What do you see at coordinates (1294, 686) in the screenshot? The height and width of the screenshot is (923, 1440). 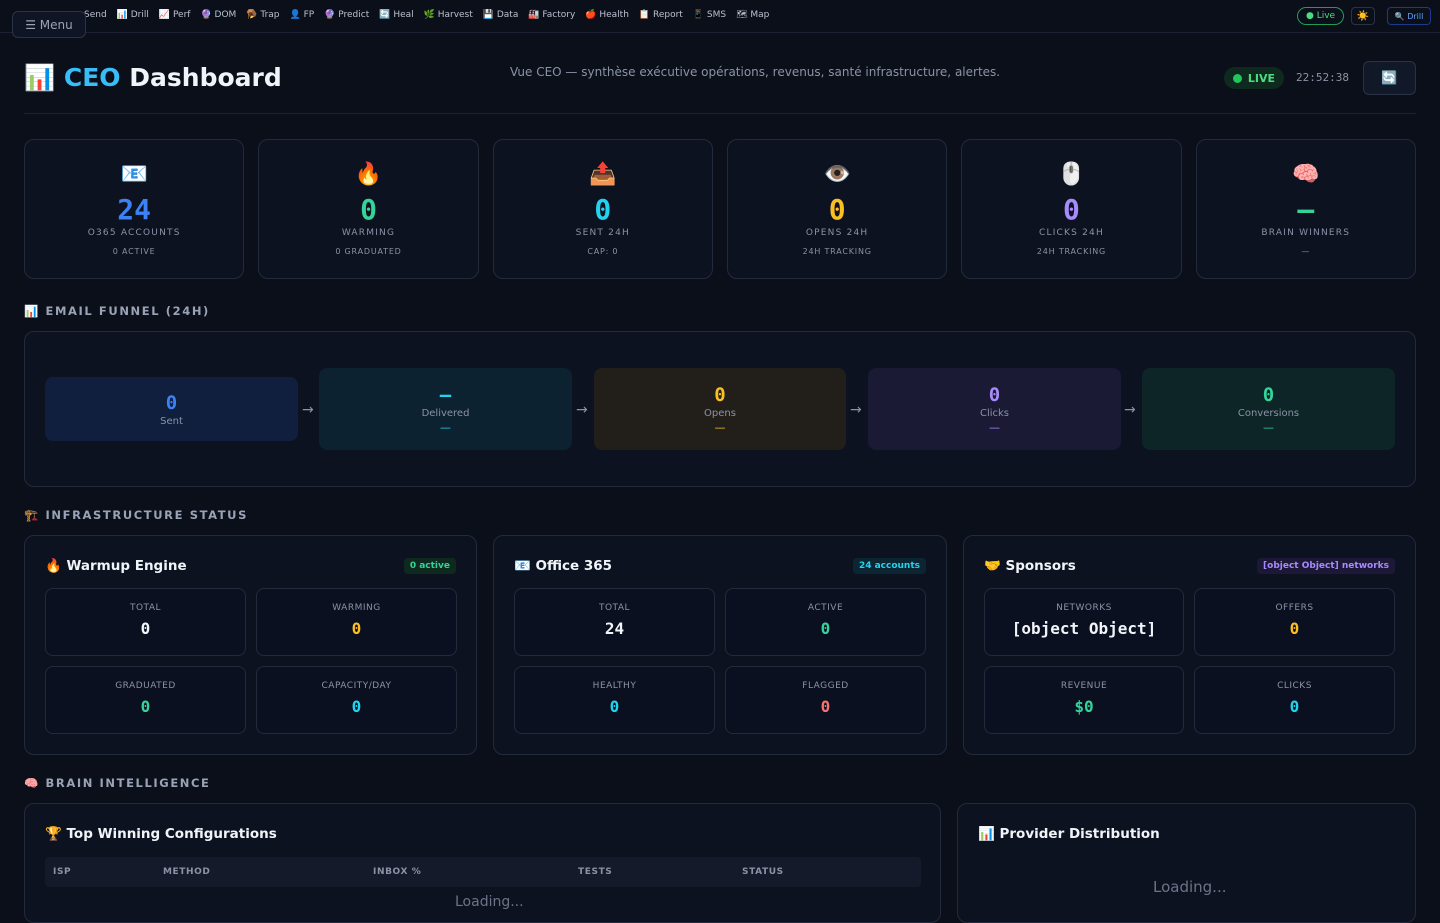 I see `stat-label: CLICKS` at bounding box center [1294, 686].